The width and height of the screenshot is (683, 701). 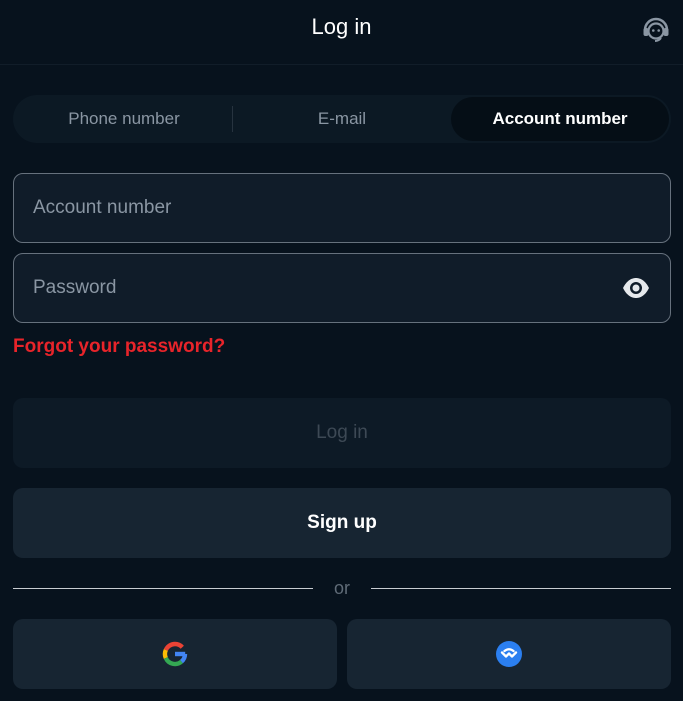 I want to click on account-number-field, so click(x=342, y=208).